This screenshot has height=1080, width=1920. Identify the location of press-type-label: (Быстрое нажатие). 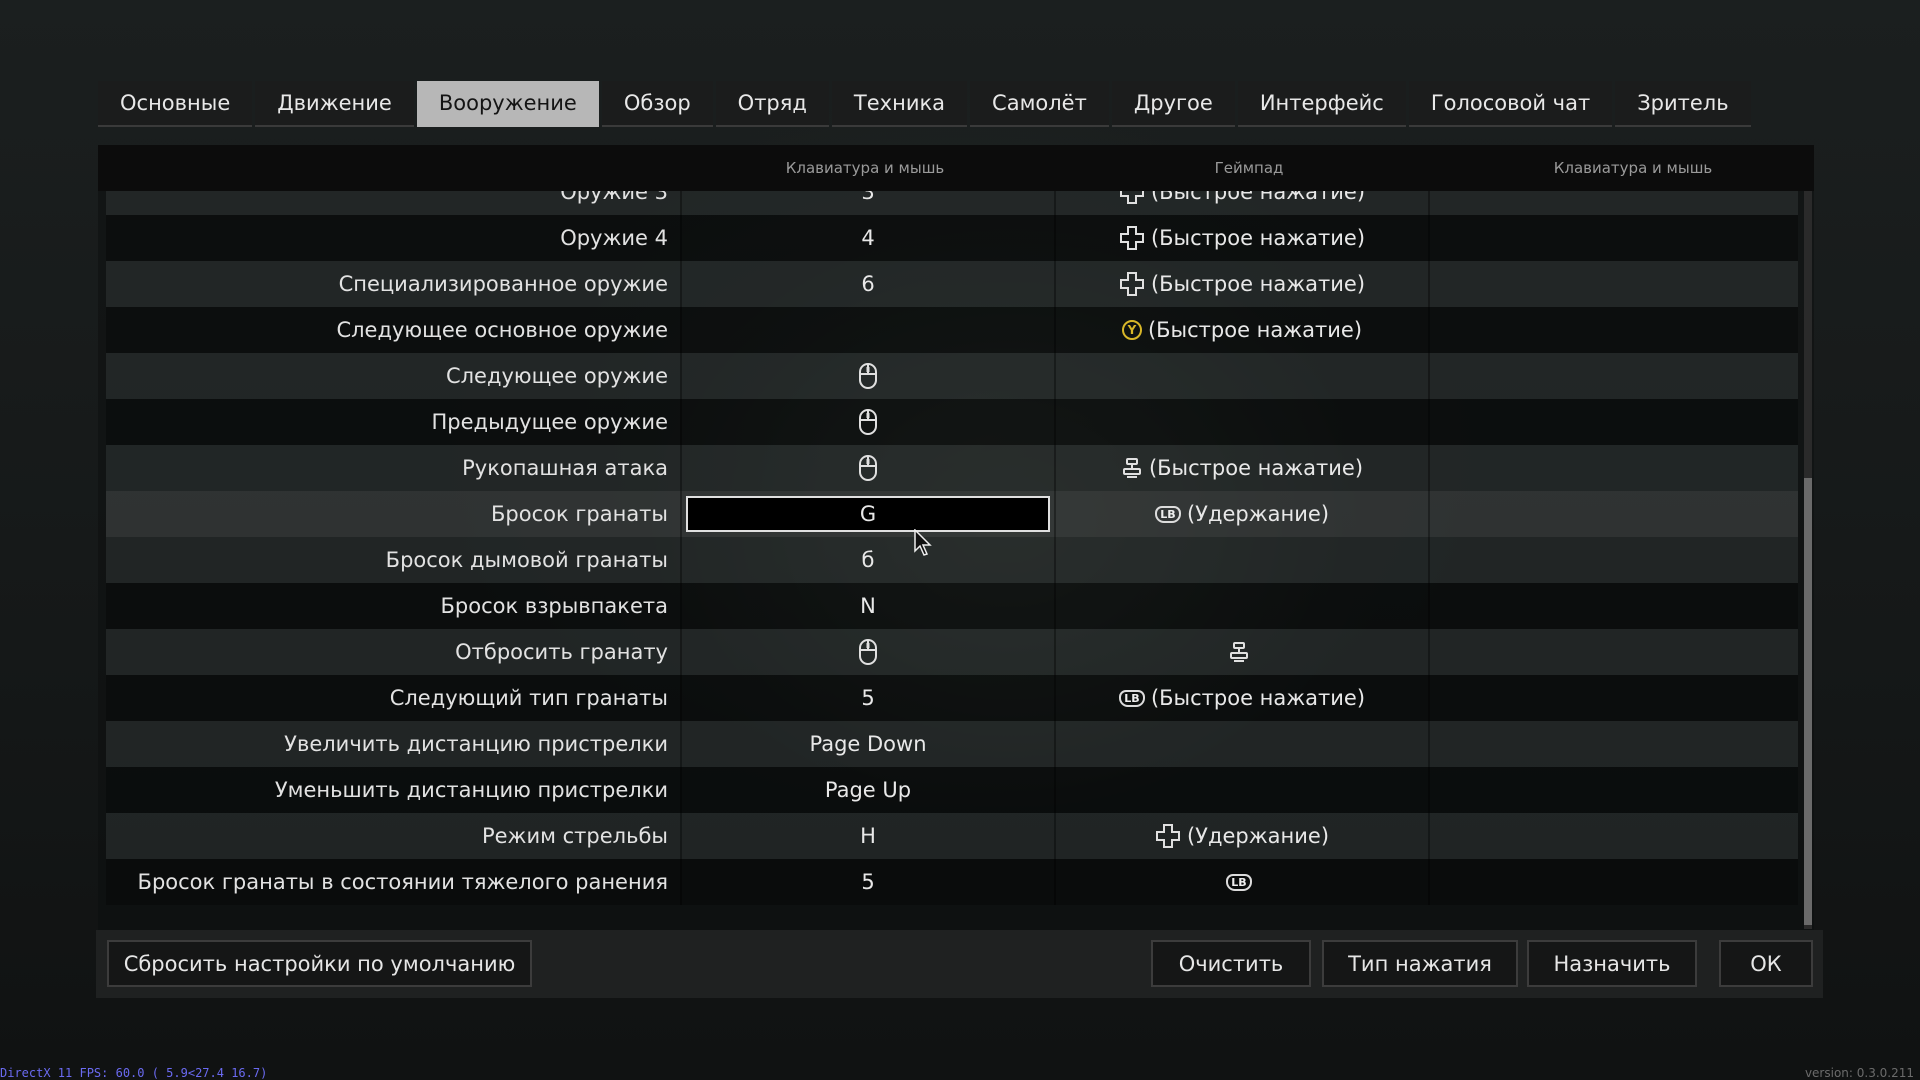
(1256, 468).